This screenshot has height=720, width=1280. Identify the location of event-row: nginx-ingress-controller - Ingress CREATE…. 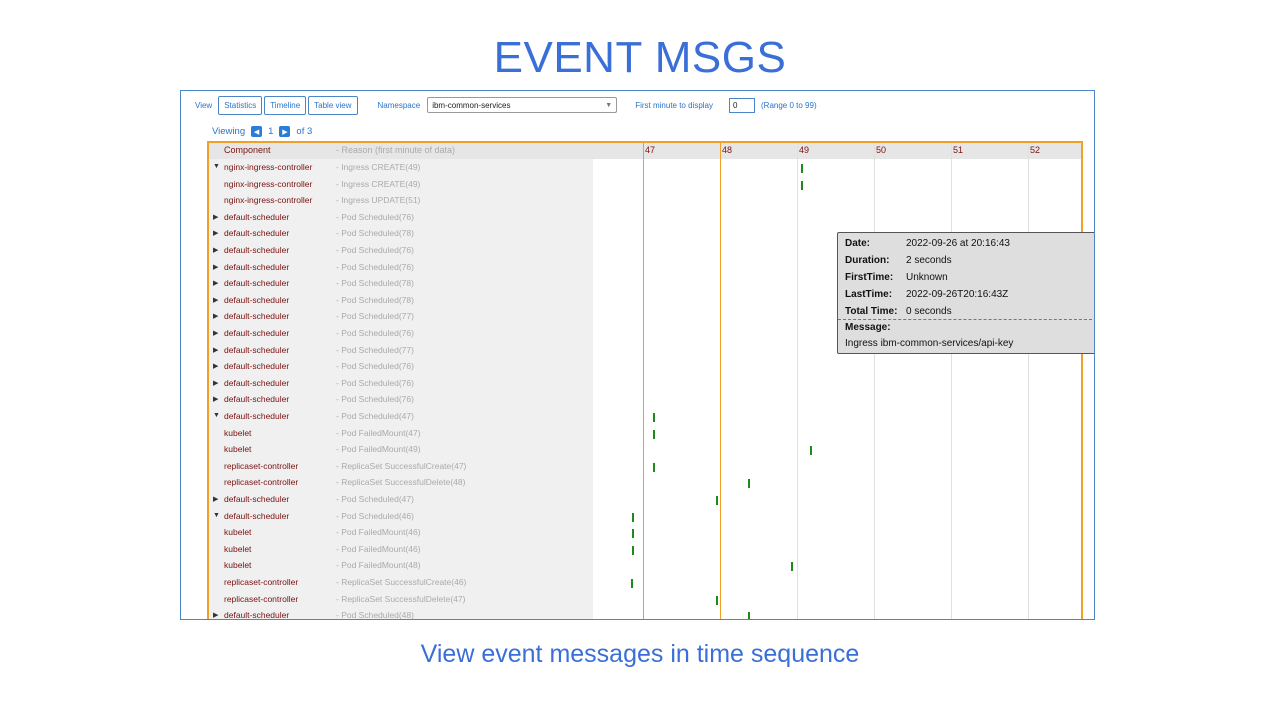
(401, 186).